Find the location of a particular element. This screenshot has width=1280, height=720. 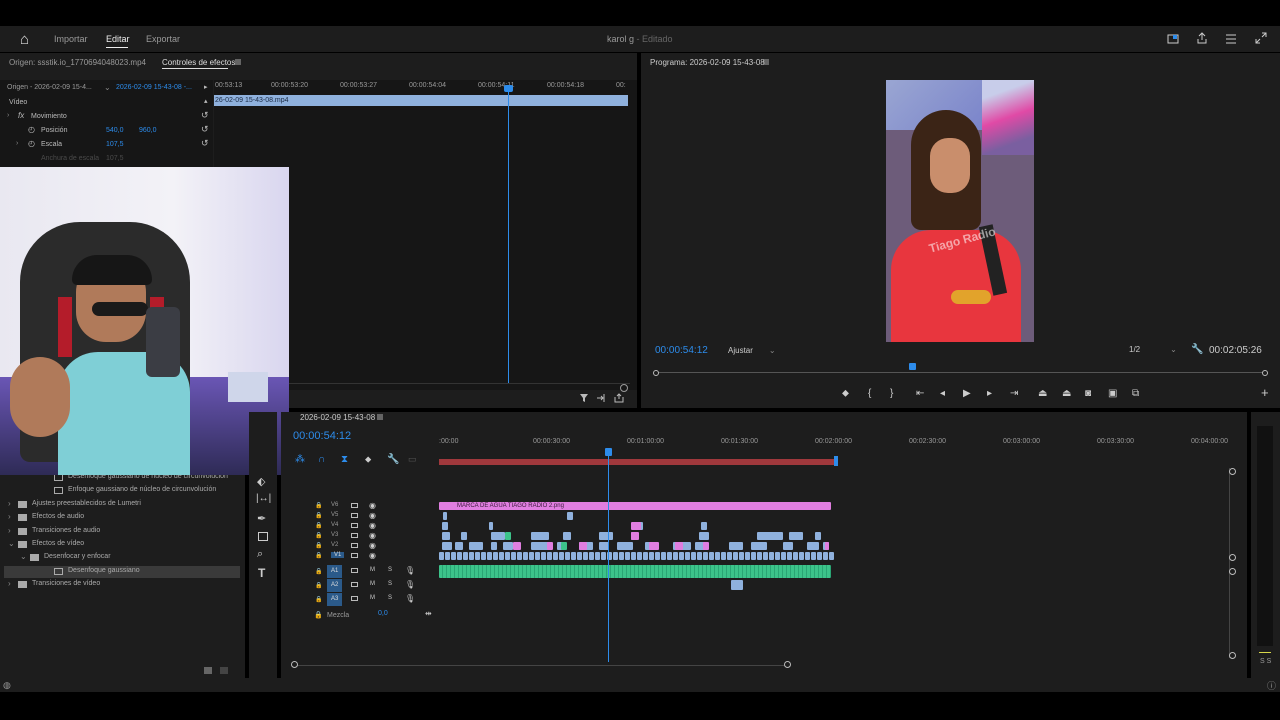

program-scrubber is located at coordinates (961, 372).